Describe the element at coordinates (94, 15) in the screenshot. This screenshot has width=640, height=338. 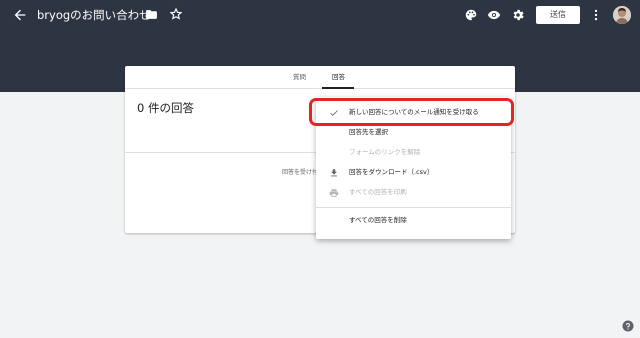
I see `form-title: bryogのお問い合わせ` at that location.